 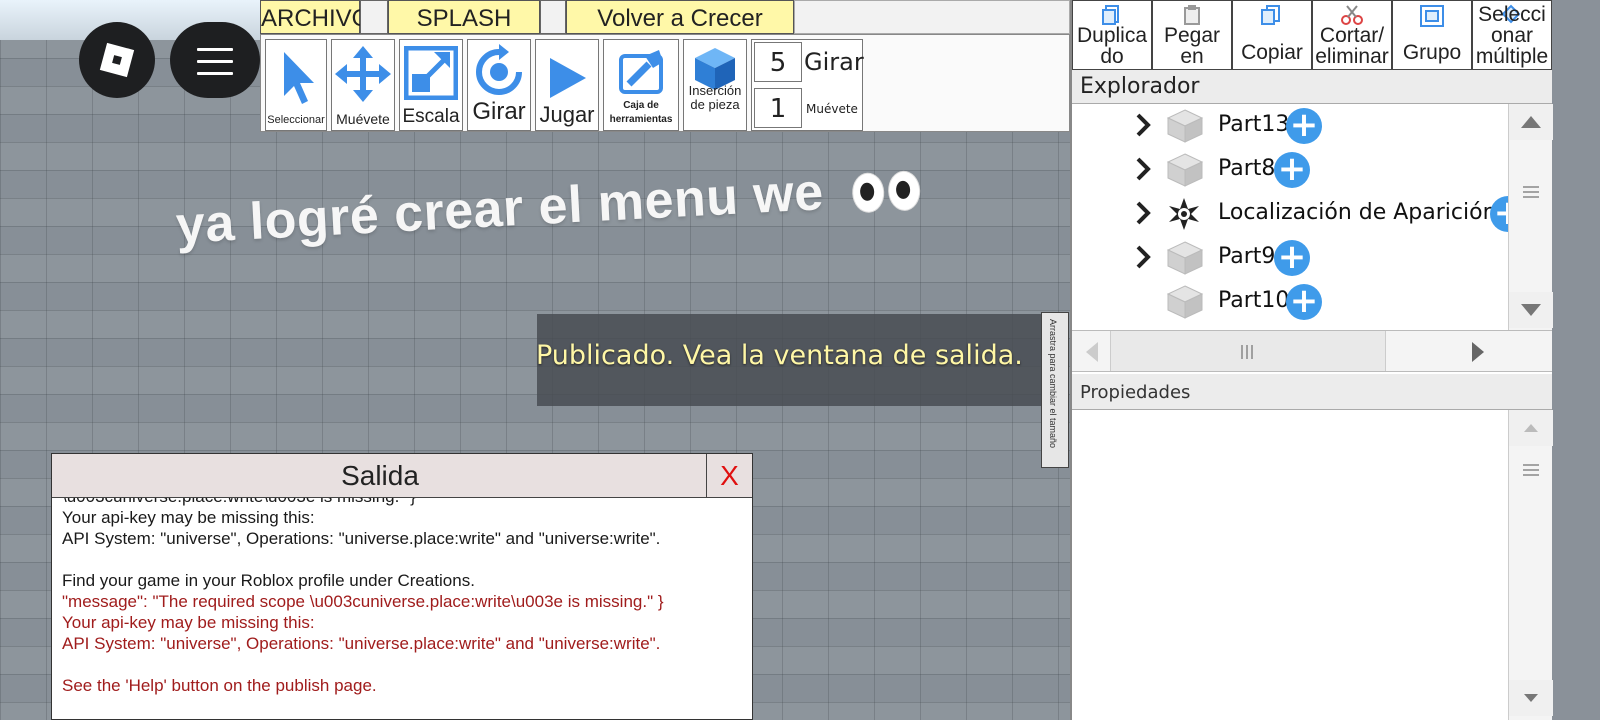 I want to click on part-insert-label-line1: Inserción, so click(x=715, y=90).